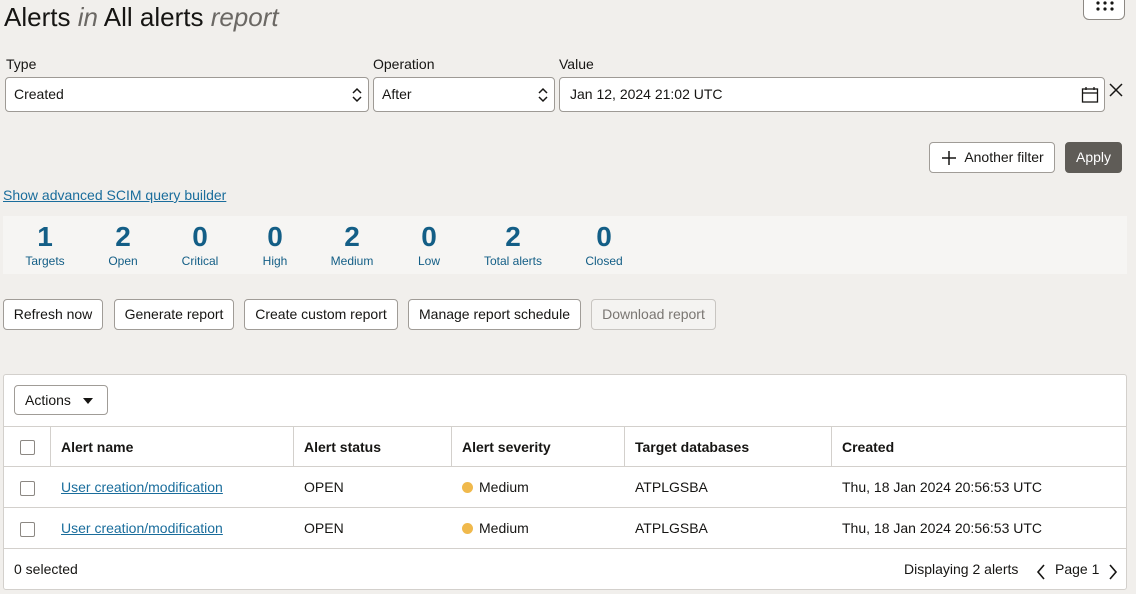  What do you see at coordinates (114, 195) in the screenshot?
I see `advanced-scim-link: Show advanced SCIM query builder` at bounding box center [114, 195].